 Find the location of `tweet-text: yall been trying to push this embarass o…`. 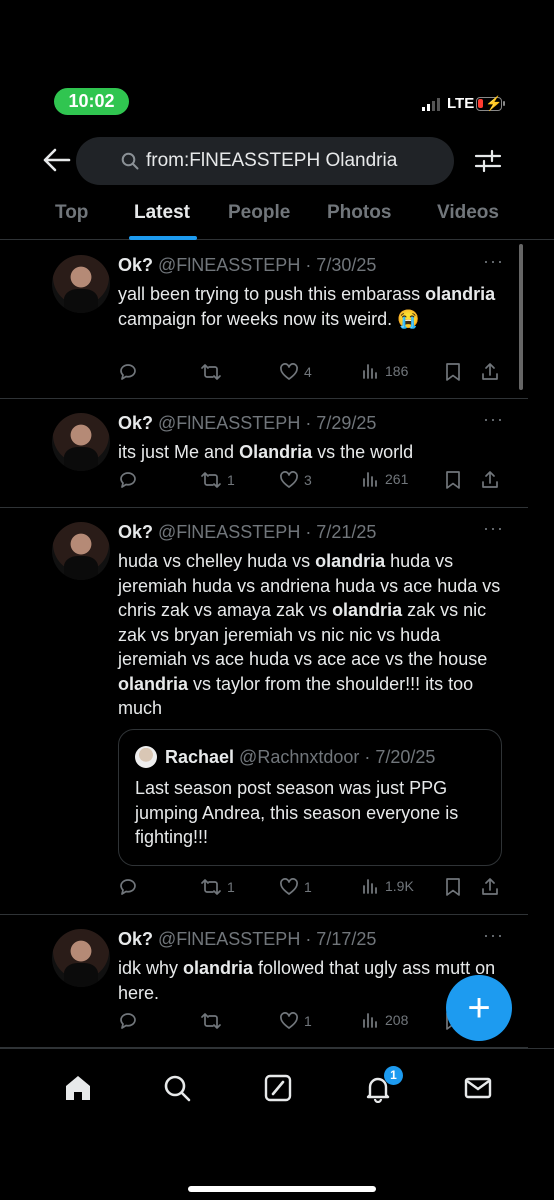

tweet-text: yall been trying to push this embarass o… is located at coordinates (307, 306).